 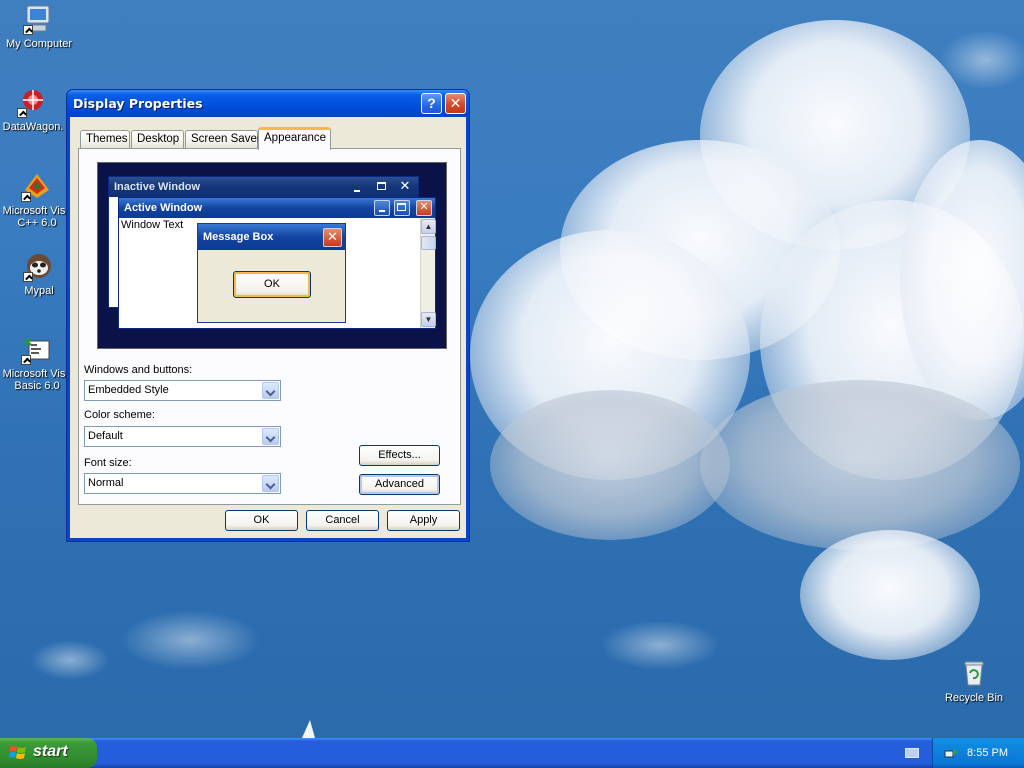 I want to click on desktop-icon-label: Recycle Bin, so click(x=974, y=698).